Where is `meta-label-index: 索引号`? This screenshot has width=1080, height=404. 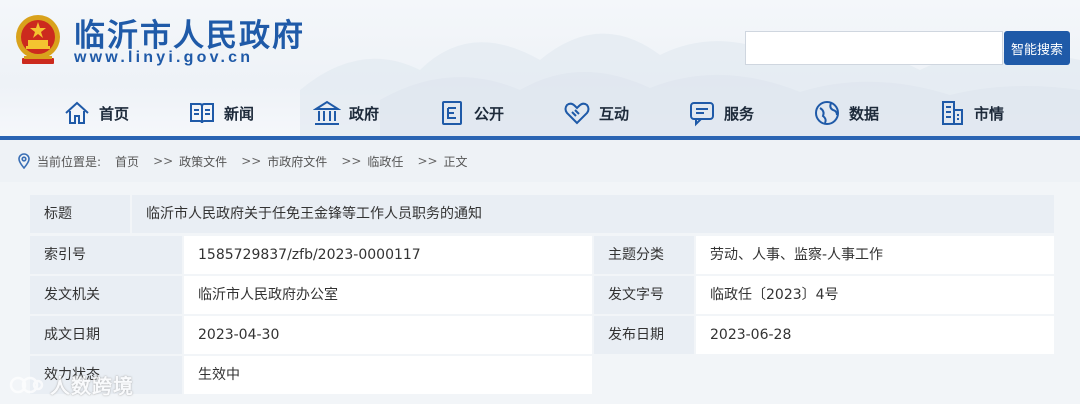
meta-label-index: 索引号 is located at coordinates (106, 255).